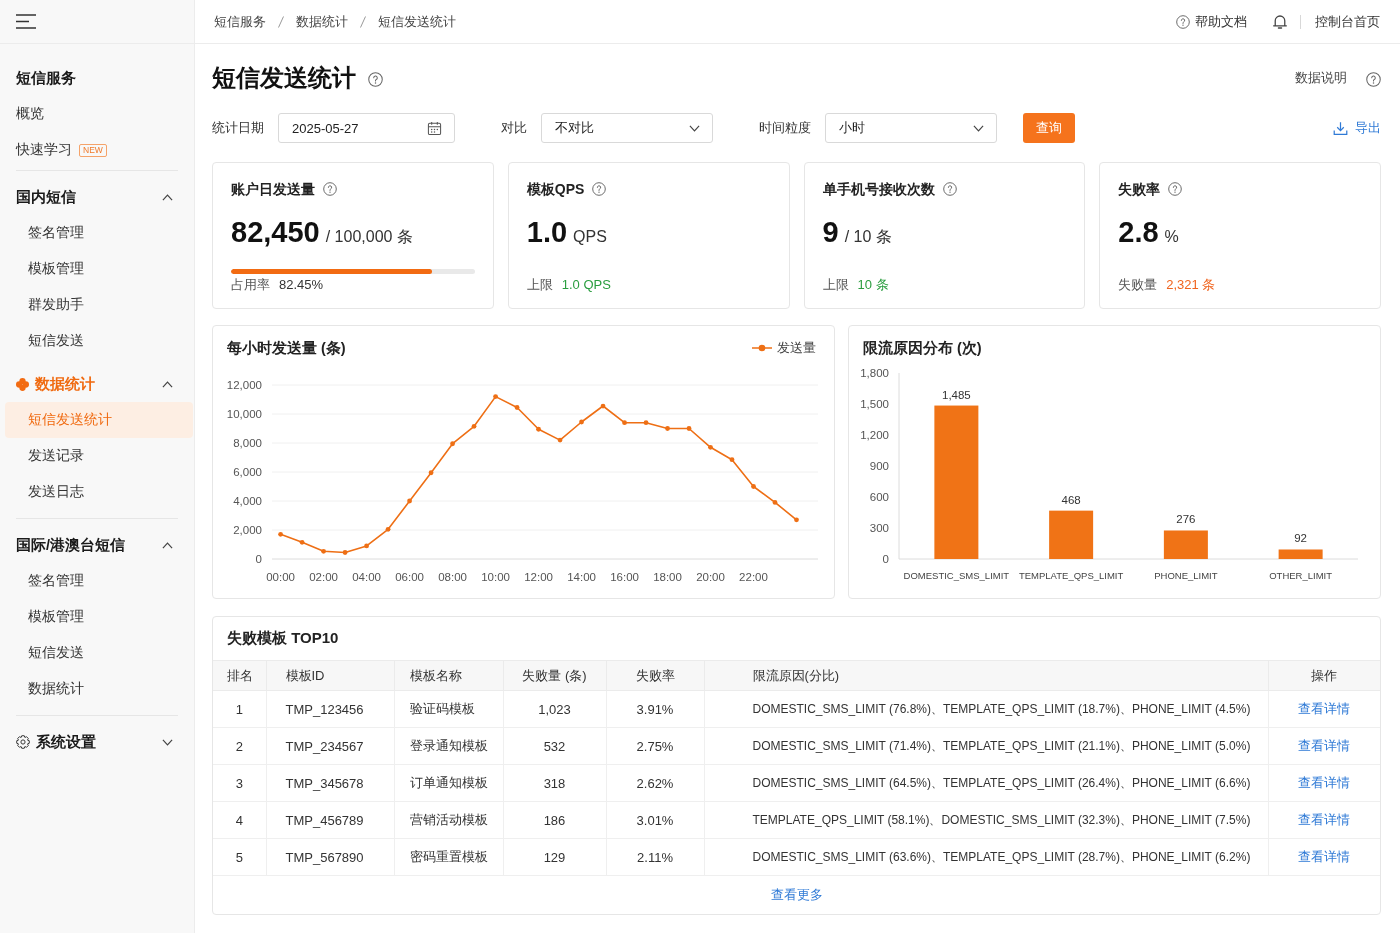 The width and height of the screenshot is (1400, 933). What do you see at coordinates (554, 746) in the screenshot?
I see `table-cell: 532` at bounding box center [554, 746].